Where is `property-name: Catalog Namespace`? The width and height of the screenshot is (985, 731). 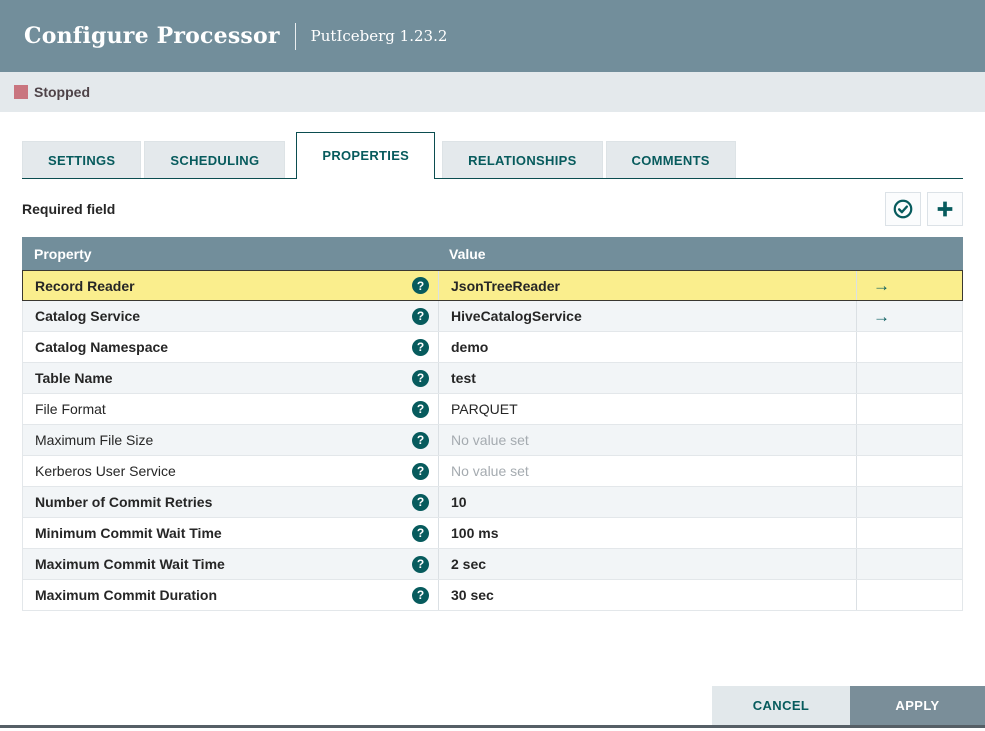
property-name: Catalog Namespace is located at coordinates (102, 347).